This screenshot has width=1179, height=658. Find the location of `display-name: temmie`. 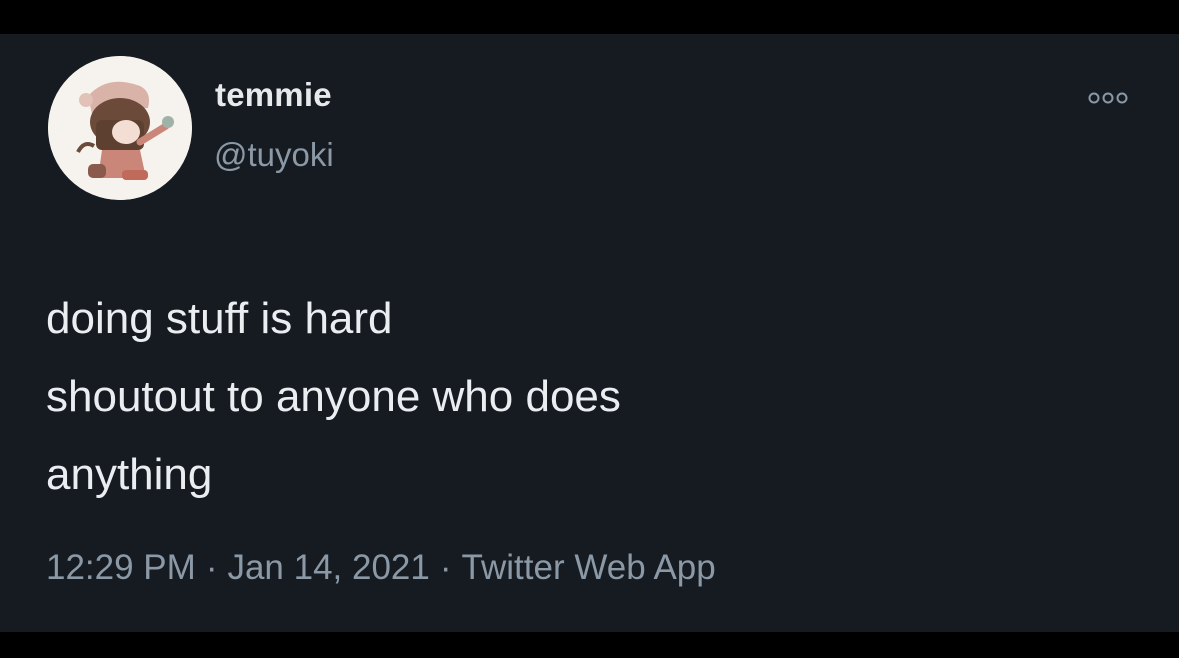

display-name: temmie is located at coordinates (273, 94).